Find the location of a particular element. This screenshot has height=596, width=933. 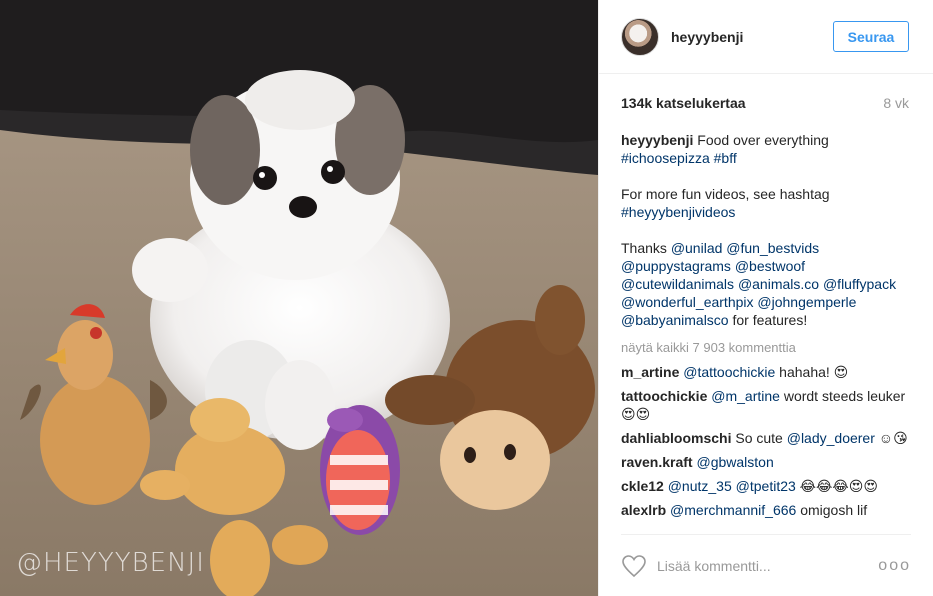

mention-link: @johngemperle is located at coordinates (806, 302).